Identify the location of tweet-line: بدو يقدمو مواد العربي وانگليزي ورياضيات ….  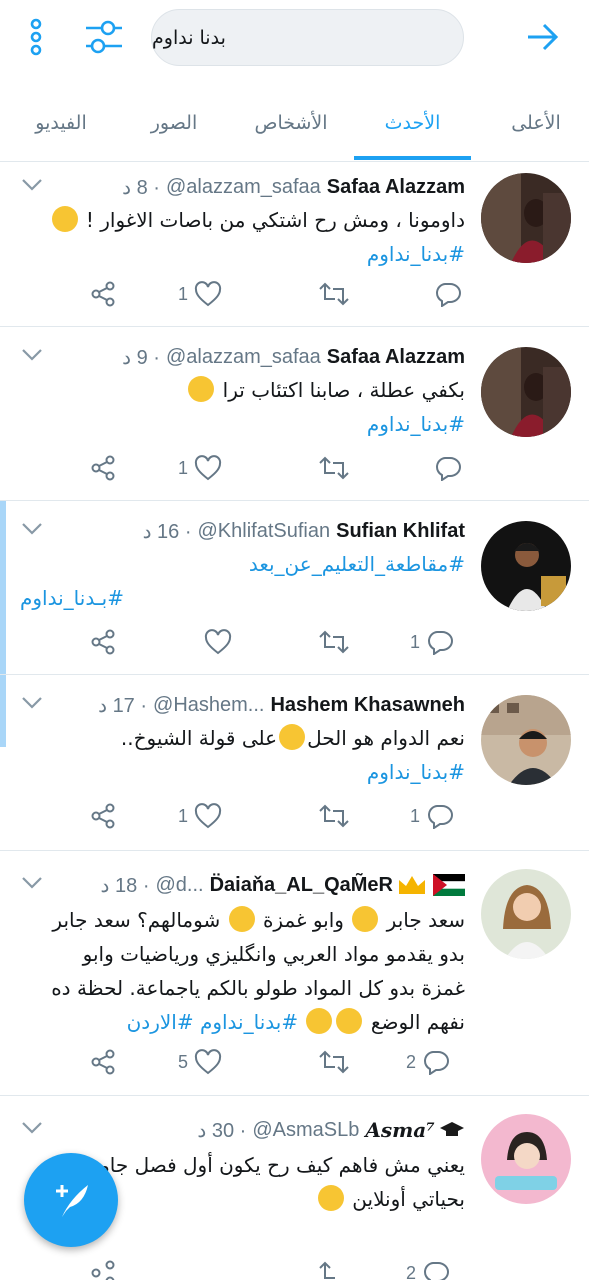
(273, 954).